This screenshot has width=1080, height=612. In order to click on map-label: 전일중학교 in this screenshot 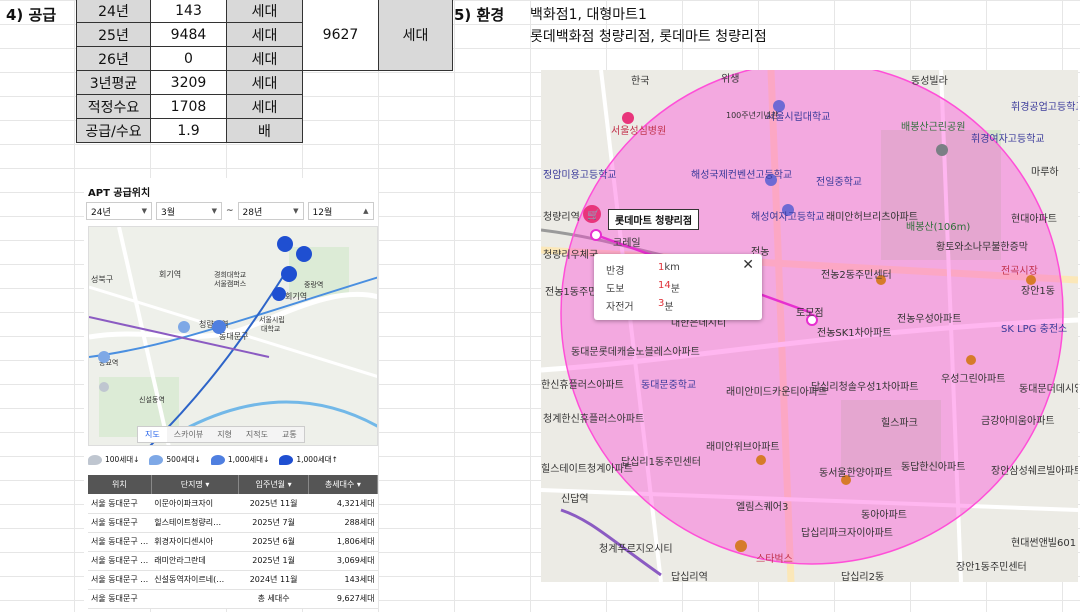, I will do `click(839, 182)`.